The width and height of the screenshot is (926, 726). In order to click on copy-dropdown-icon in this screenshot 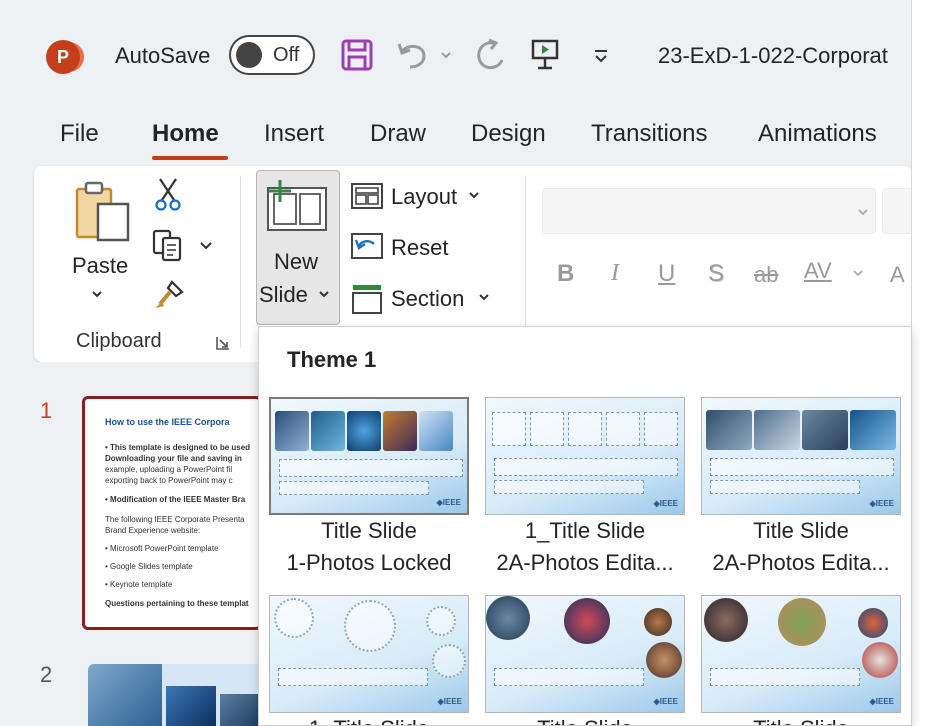, I will do `click(206, 245)`.